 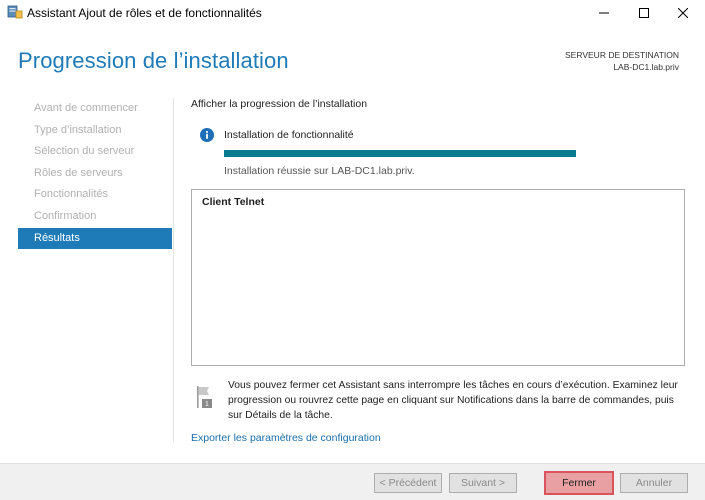 I want to click on sidebar-item-selection-serveur: Sélection du serveur, so click(x=84, y=151).